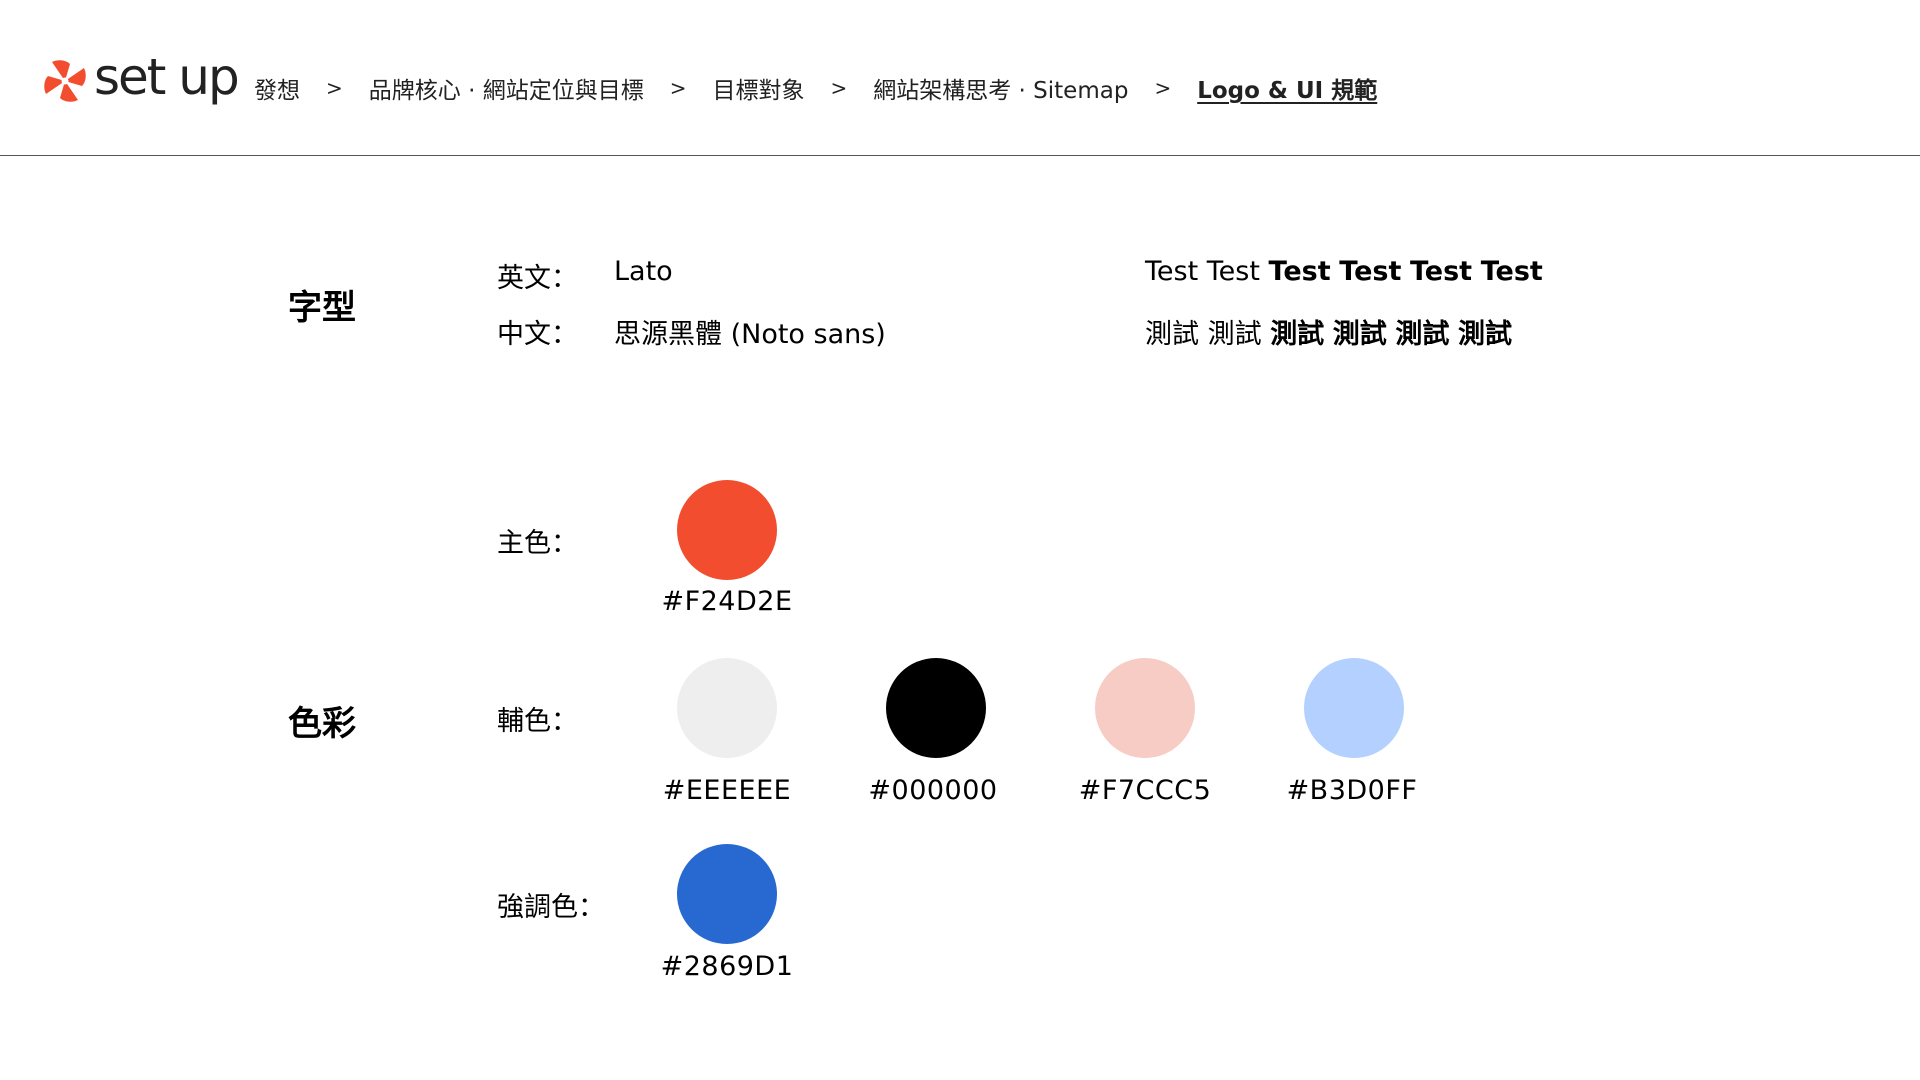  Describe the element at coordinates (727, 894) in the screenshot. I see `color-swatch-accent` at that location.